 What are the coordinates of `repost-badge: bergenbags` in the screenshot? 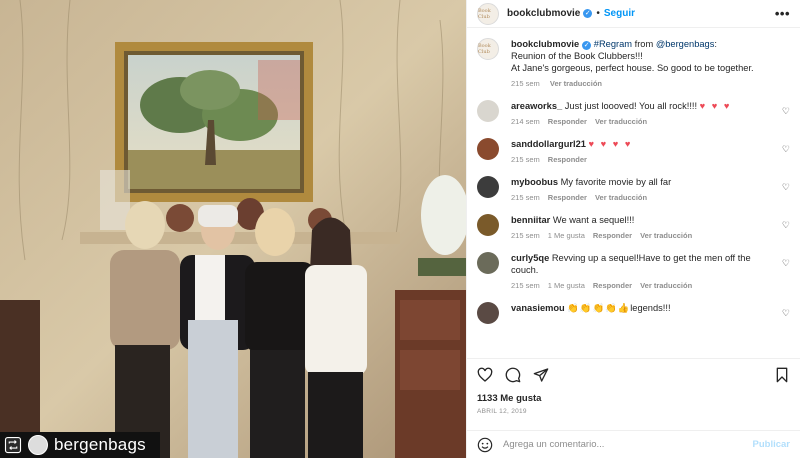 It's located at (80, 445).